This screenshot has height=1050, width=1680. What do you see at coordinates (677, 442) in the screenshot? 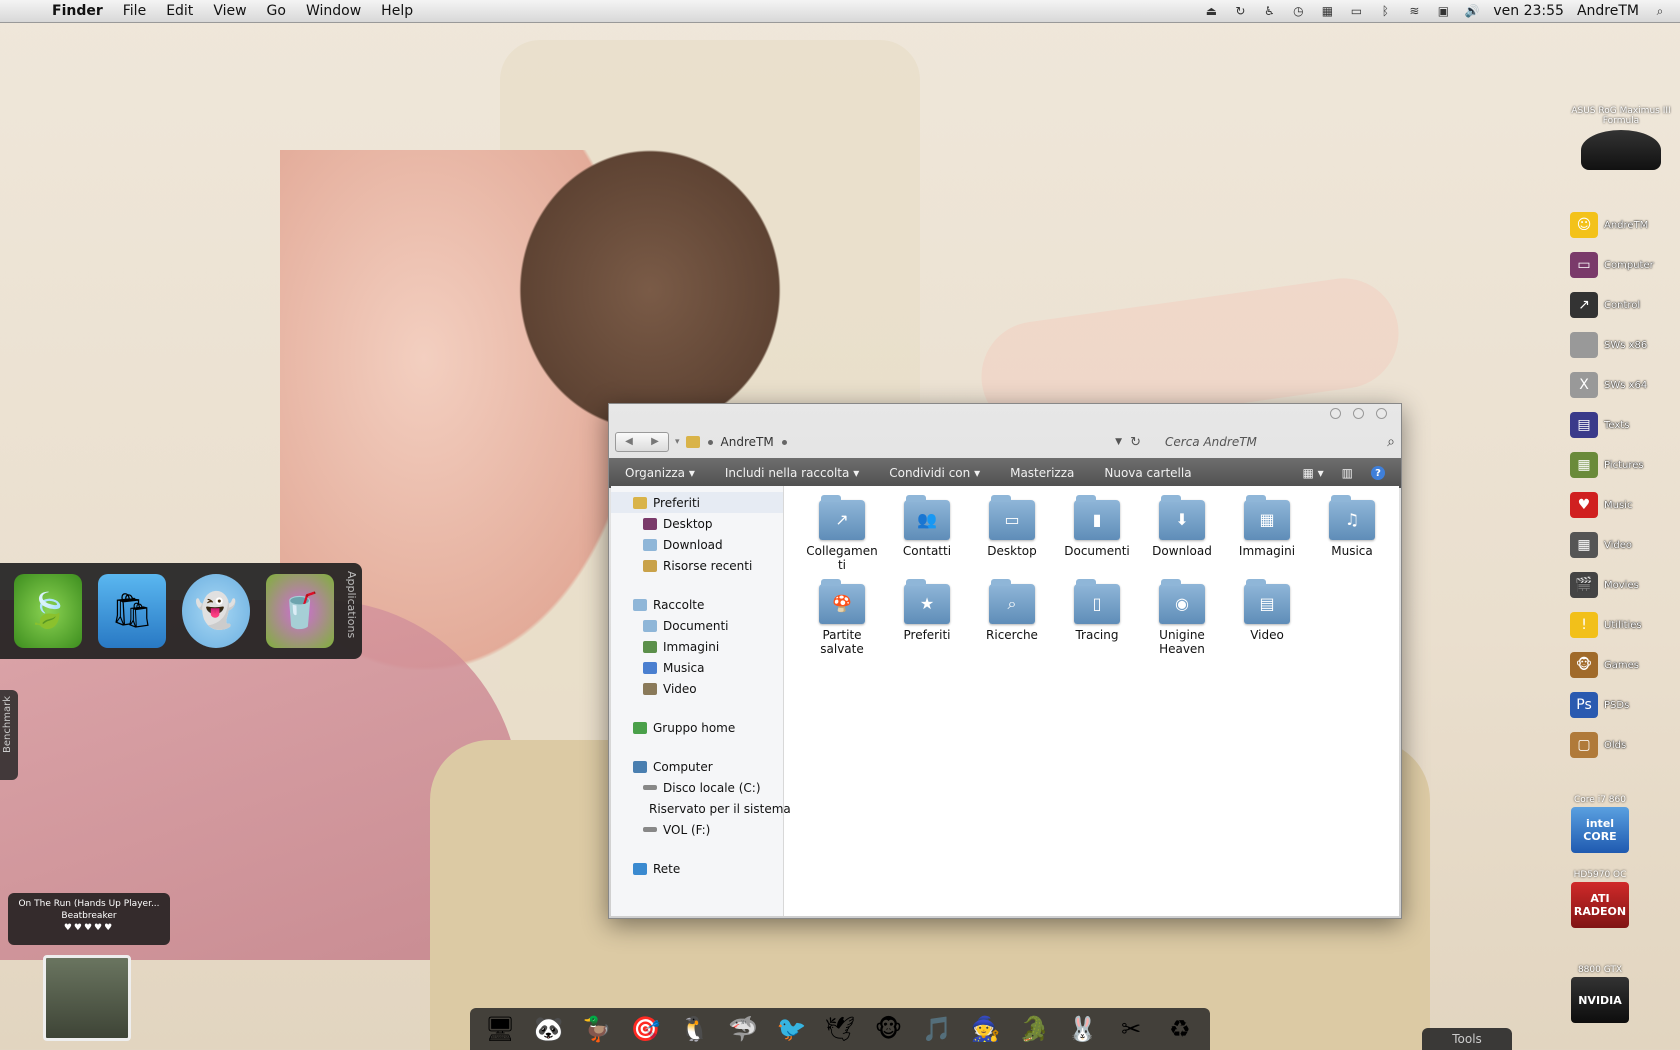
I see `recent-dropdown-icon: ▾` at bounding box center [677, 442].